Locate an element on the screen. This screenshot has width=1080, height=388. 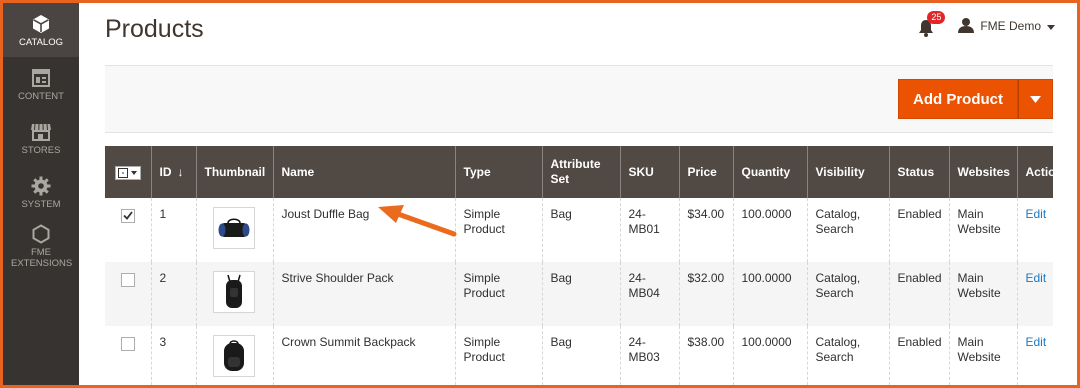
cell-name: Crown Summit Backpack is located at coordinates (364, 357).